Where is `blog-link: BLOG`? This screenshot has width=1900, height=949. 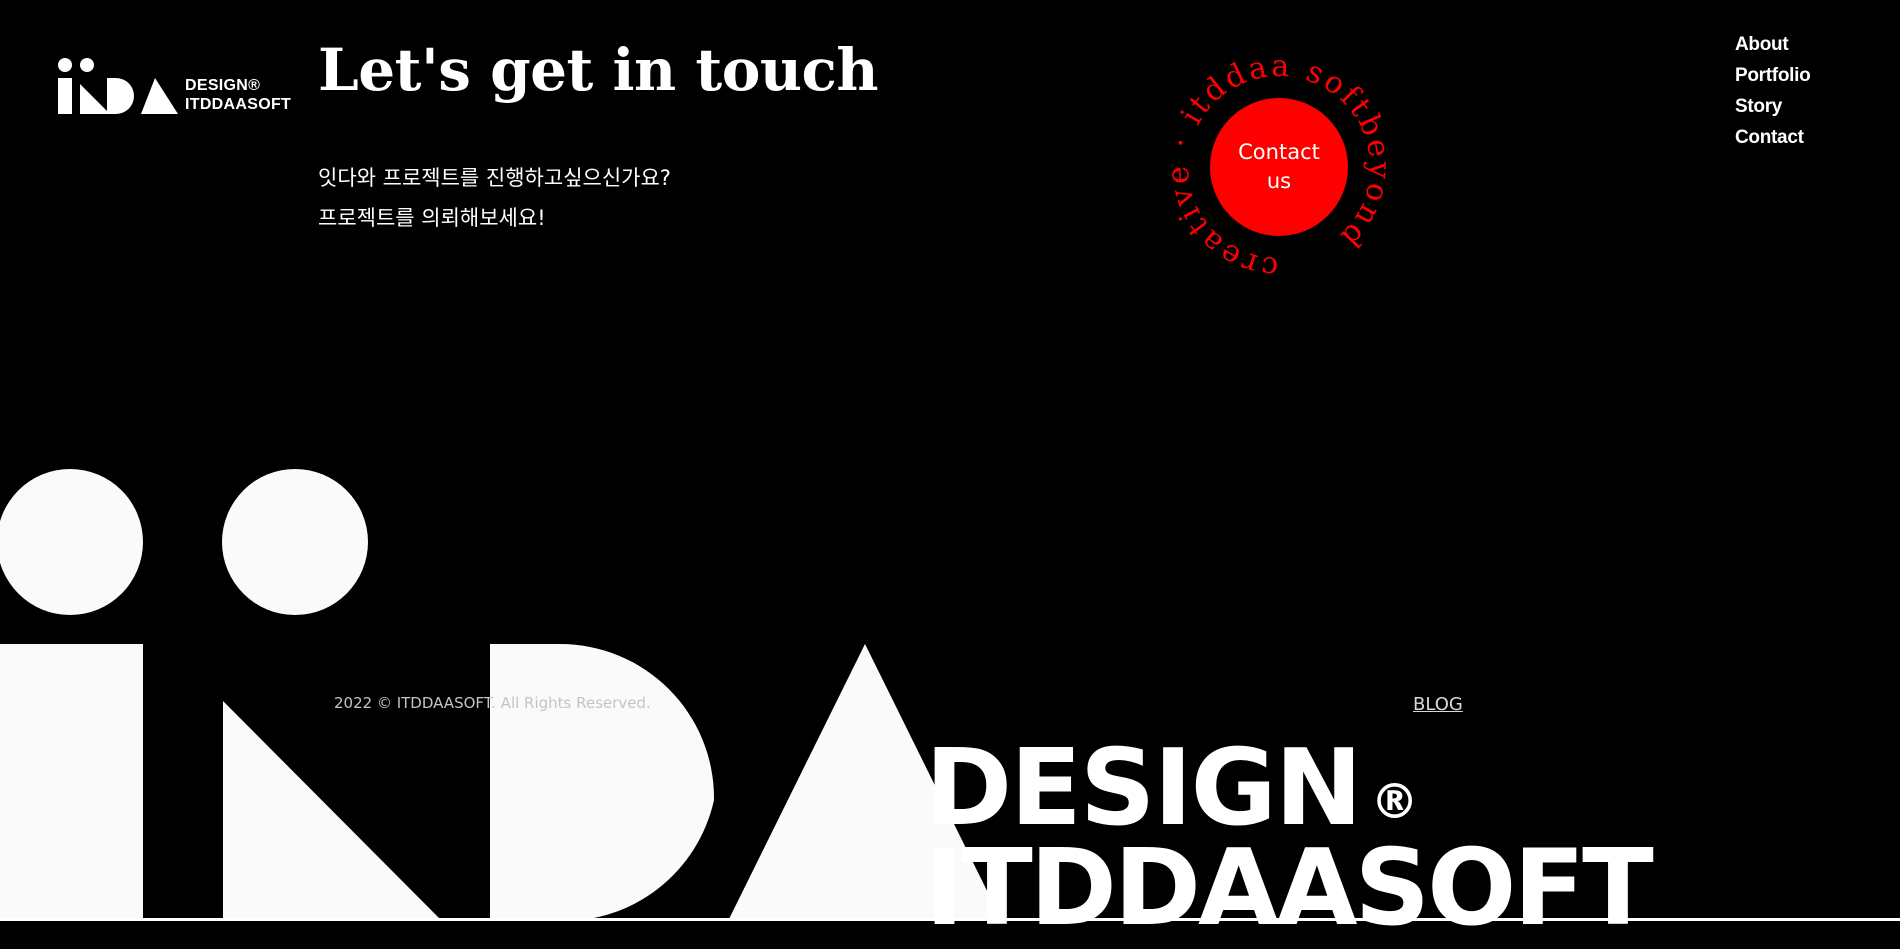 blog-link: BLOG is located at coordinates (1438, 704).